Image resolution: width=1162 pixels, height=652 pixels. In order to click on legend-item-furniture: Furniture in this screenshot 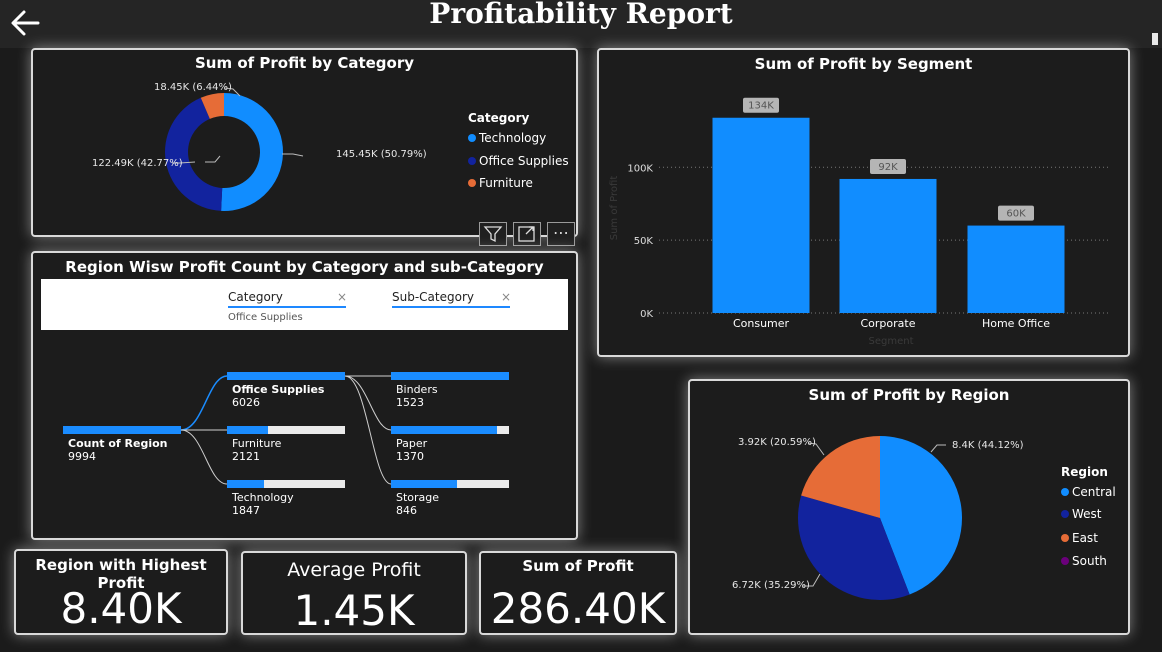, I will do `click(500, 183)`.